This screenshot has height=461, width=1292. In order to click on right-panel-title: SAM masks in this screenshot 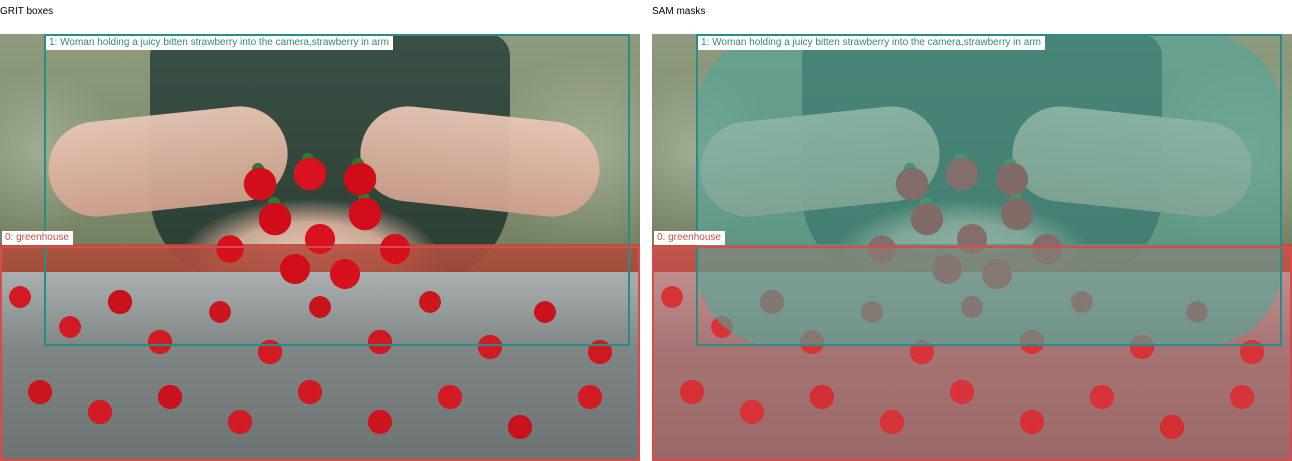, I will do `click(679, 11)`.